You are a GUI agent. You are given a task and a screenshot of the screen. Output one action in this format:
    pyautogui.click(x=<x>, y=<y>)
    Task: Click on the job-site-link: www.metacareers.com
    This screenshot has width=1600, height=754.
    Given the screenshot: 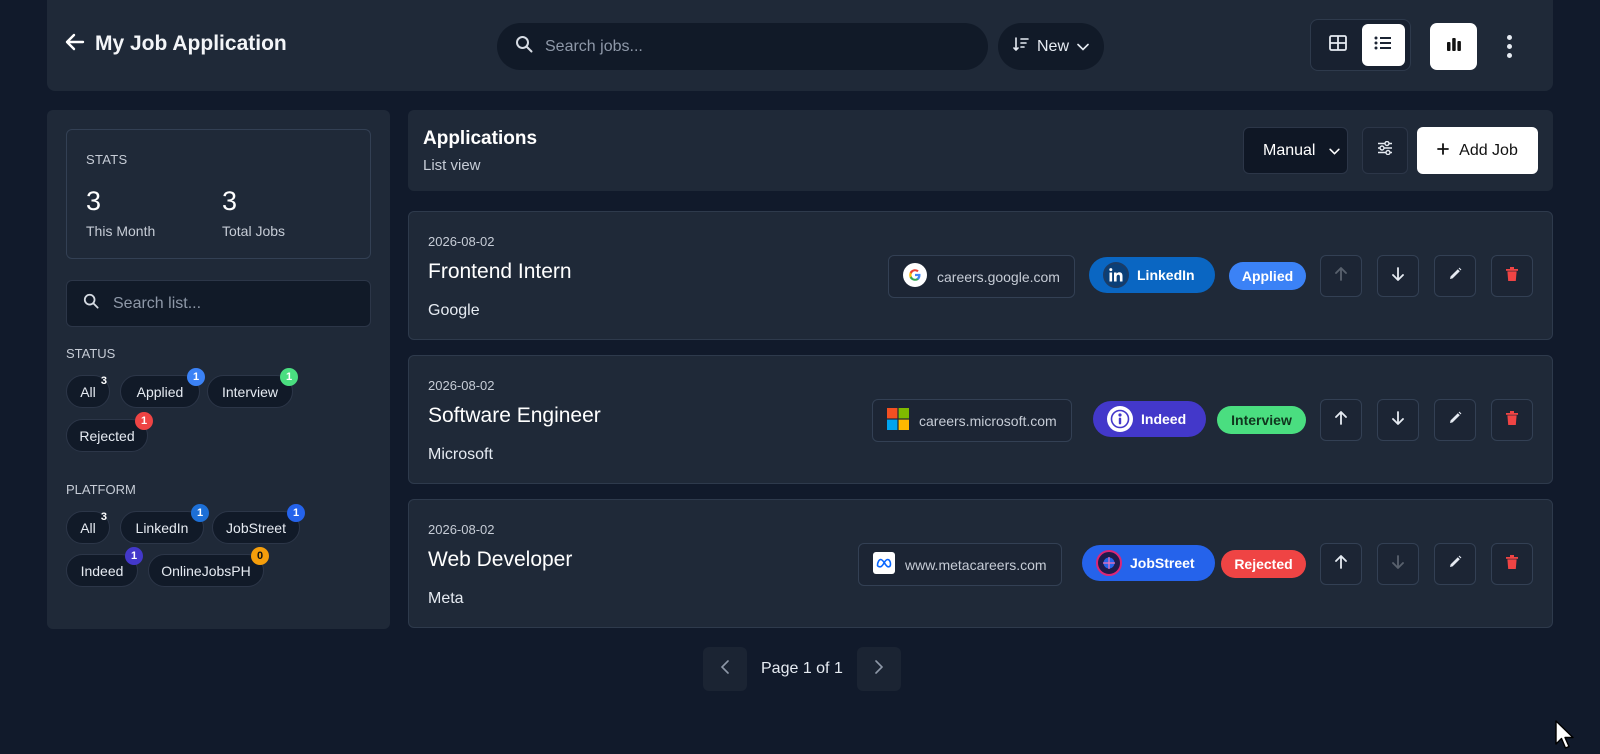 What is the action you would take?
    pyautogui.click(x=960, y=564)
    